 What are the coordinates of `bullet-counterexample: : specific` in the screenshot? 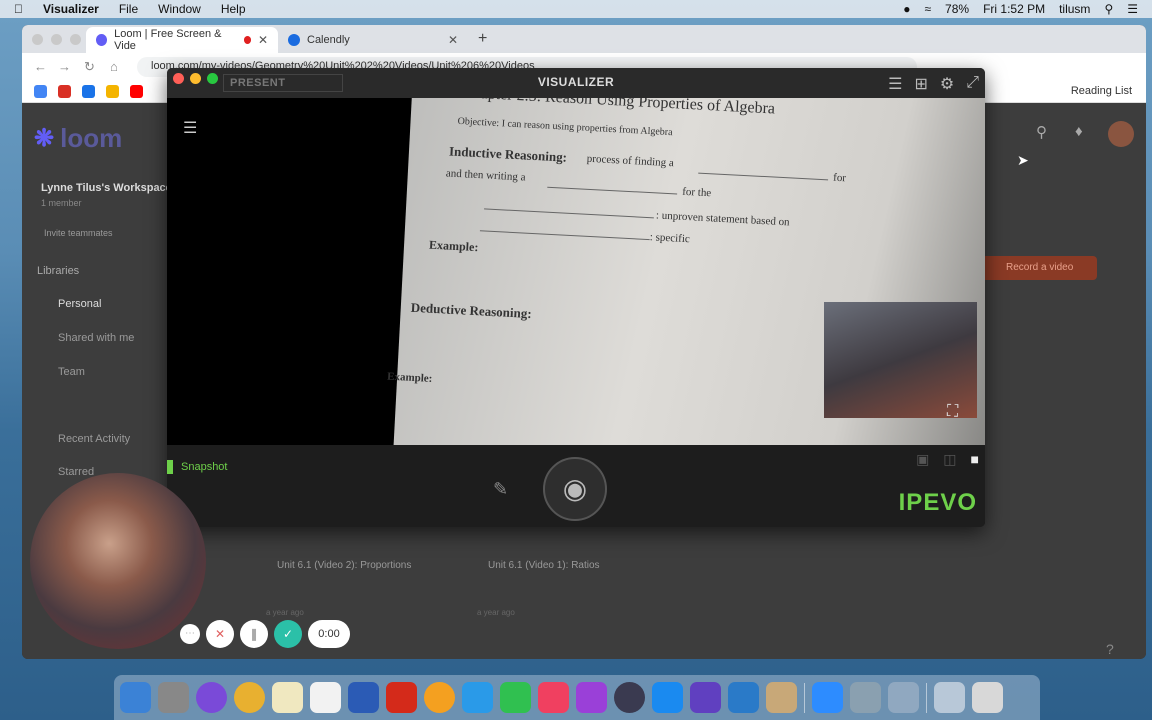 It's located at (670, 238).